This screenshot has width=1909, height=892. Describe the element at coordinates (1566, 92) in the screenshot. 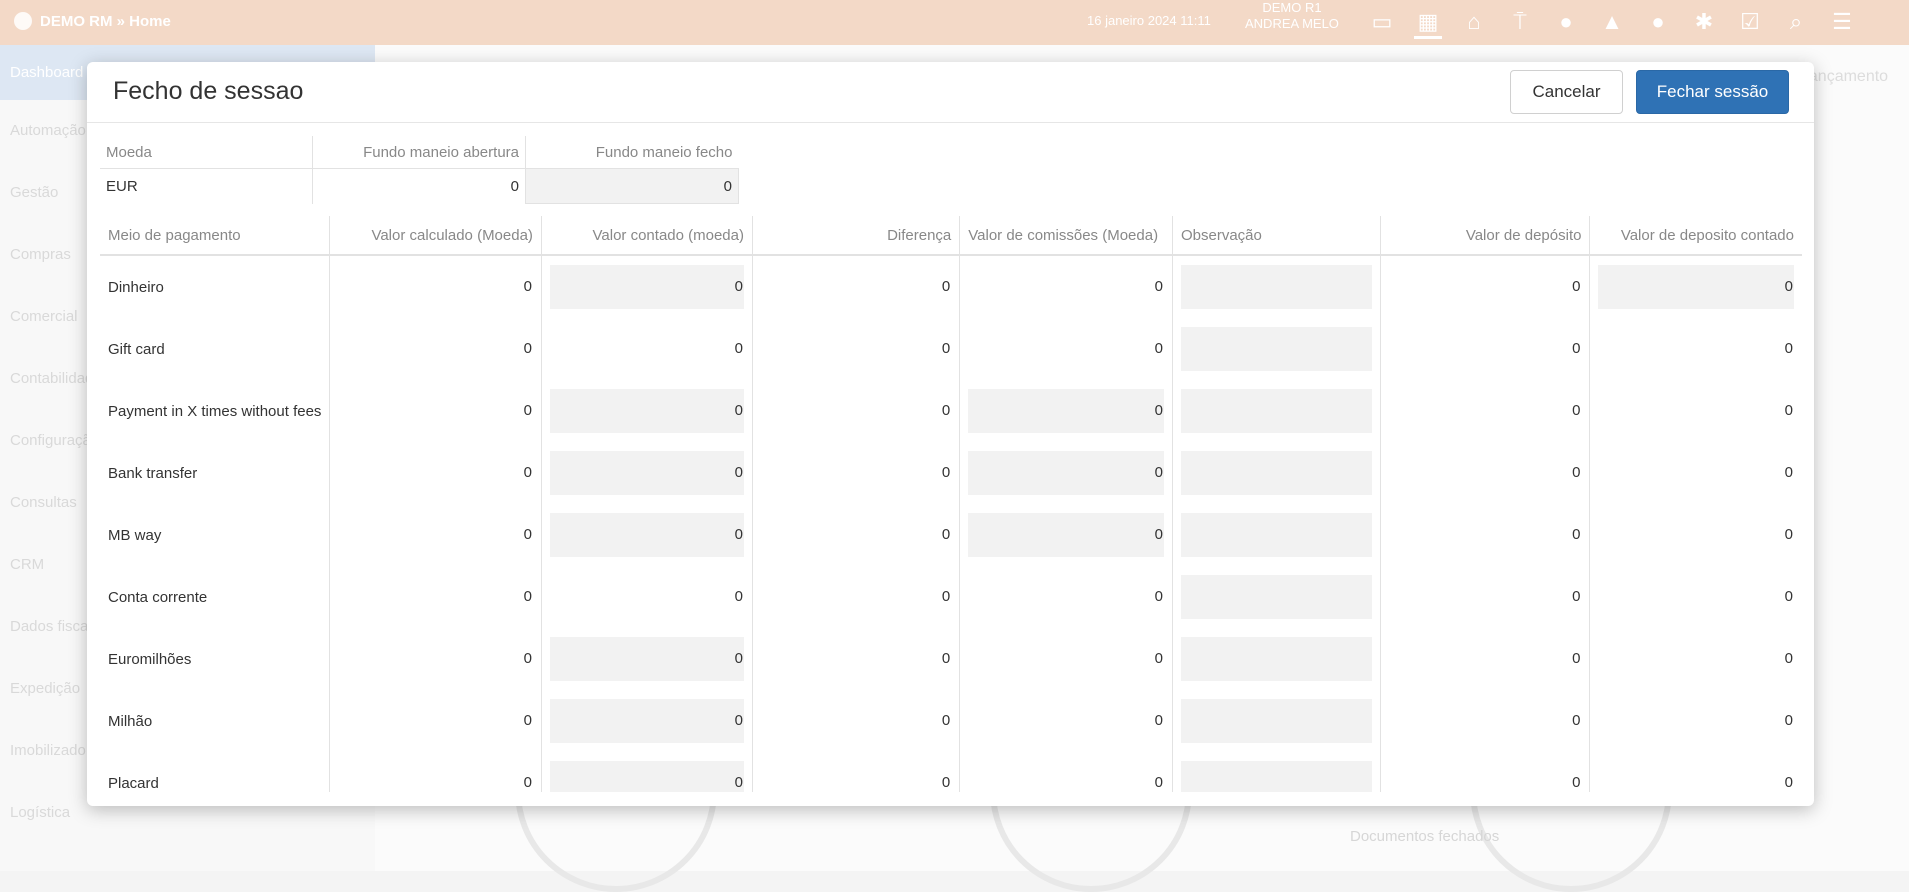

I see `cancel-button: Cancelar` at that location.